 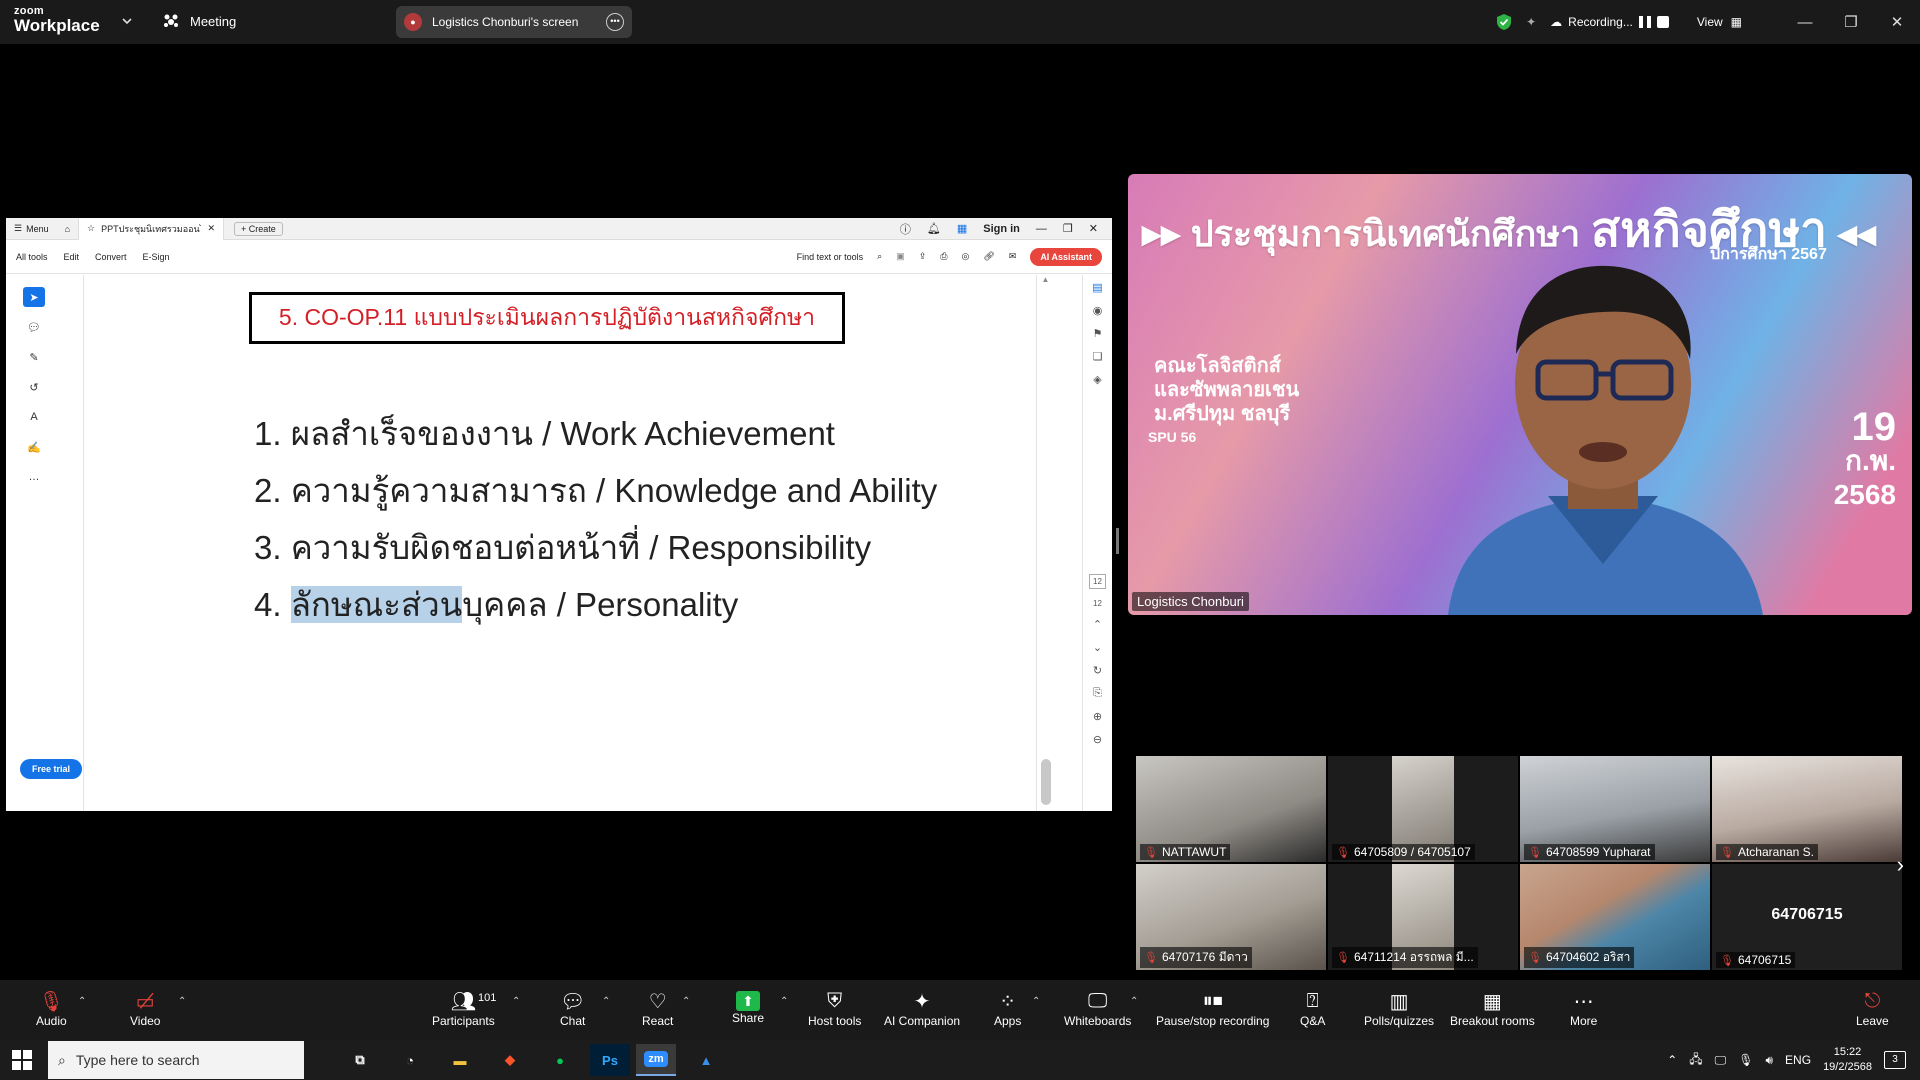 What do you see at coordinates (606, 1001) in the screenshot?
I see `chat-chevron-icon: ⌃` at bounding box center [606, 1001].